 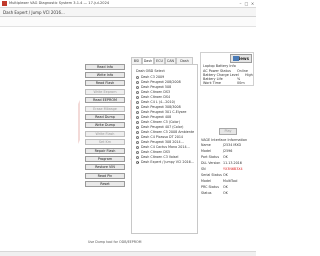 I want to click on info-row: Model J2596, so click(x=217, y=151).